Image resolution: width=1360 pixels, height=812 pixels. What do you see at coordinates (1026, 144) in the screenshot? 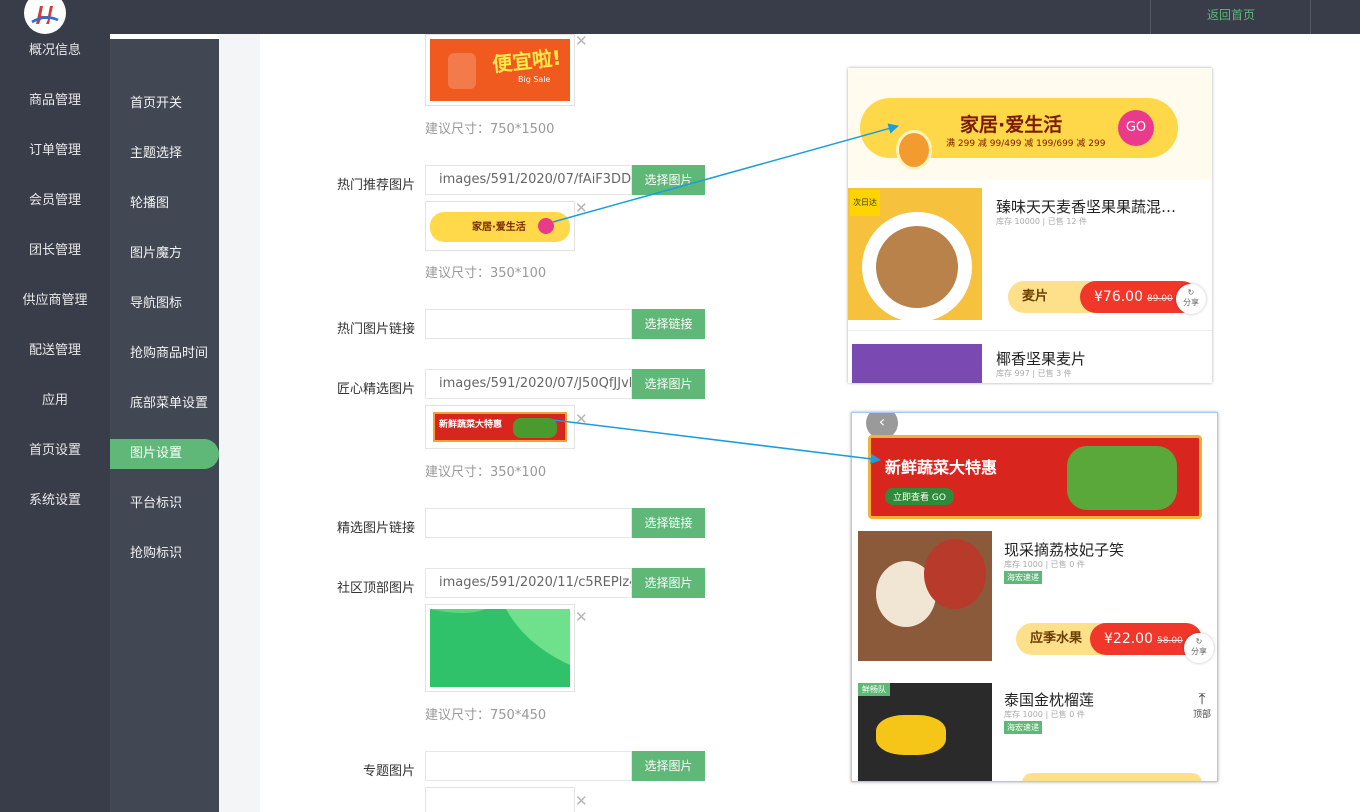
I see `preview1-banner-subtitle: 满 299 减 99/499 减 199/699 减 299` at bounding box center [1026, 144].